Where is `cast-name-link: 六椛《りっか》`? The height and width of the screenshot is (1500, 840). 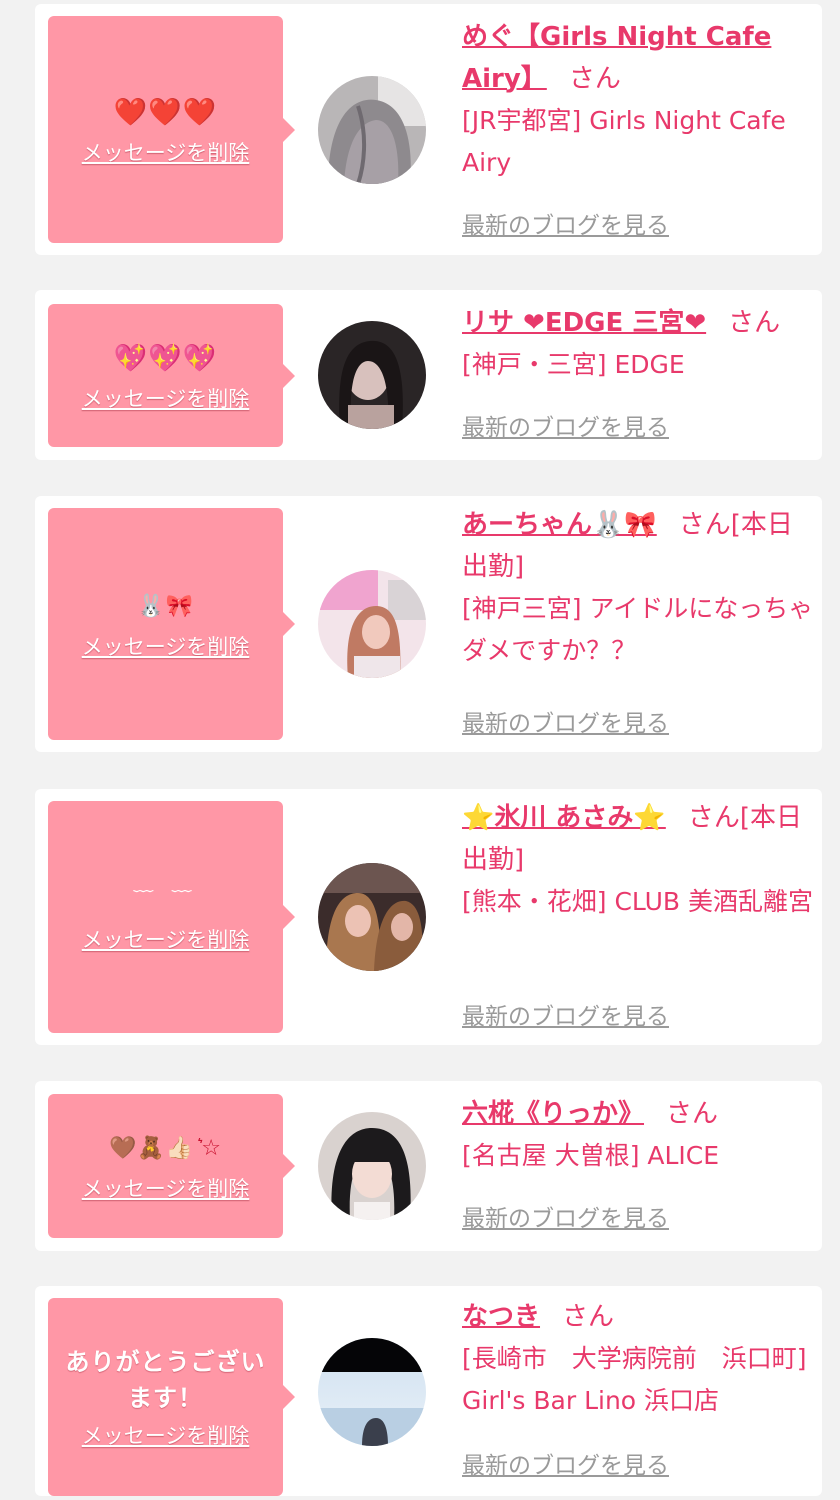
cast-name-link: 六椛《りっか》 is located at coordinates (553, 1114).